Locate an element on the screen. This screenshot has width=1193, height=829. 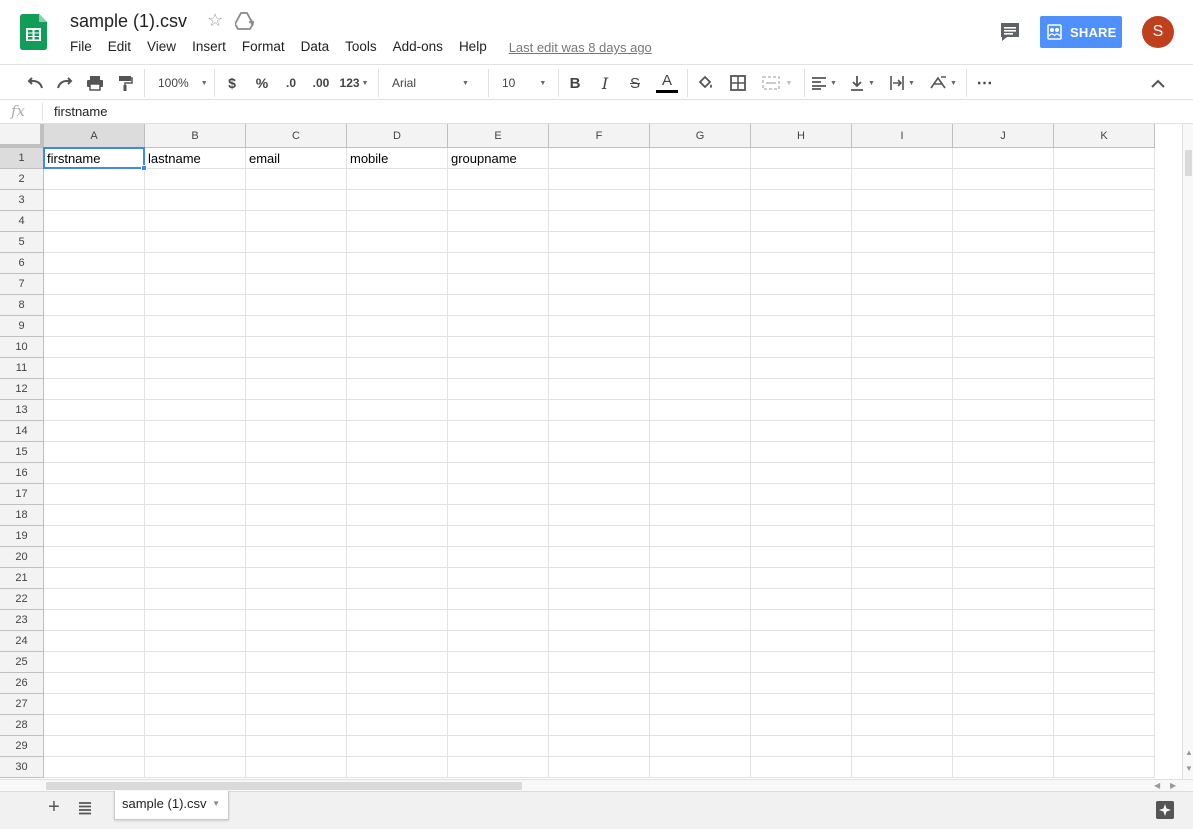
cell-K13 is located at coordinates (1104, 410).